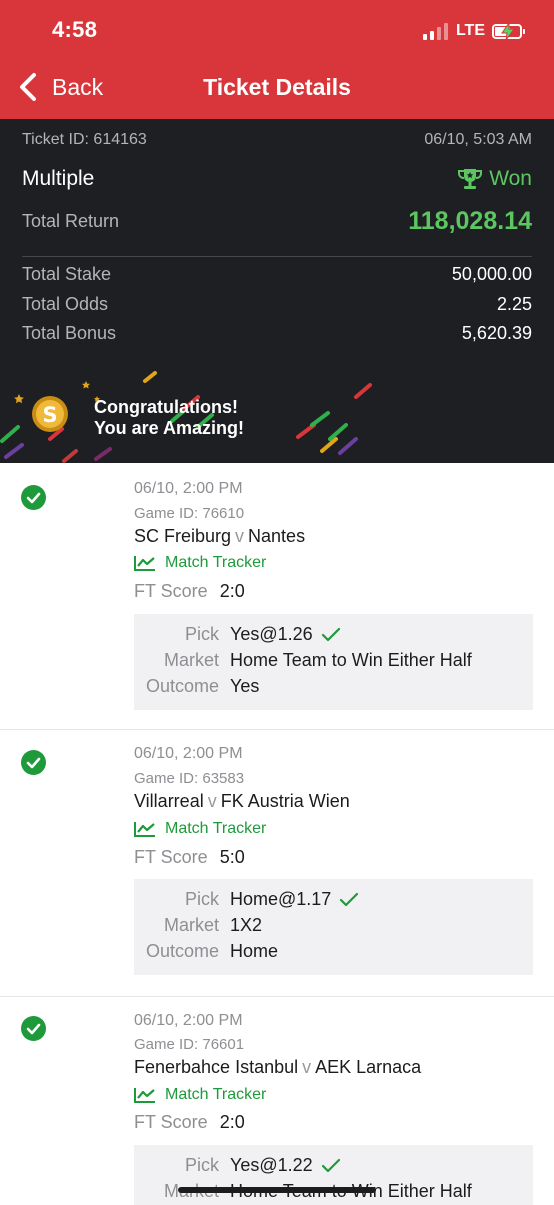  Describe the element at coordinates (277, 256) in the screenshot. I see `divider` at that location.